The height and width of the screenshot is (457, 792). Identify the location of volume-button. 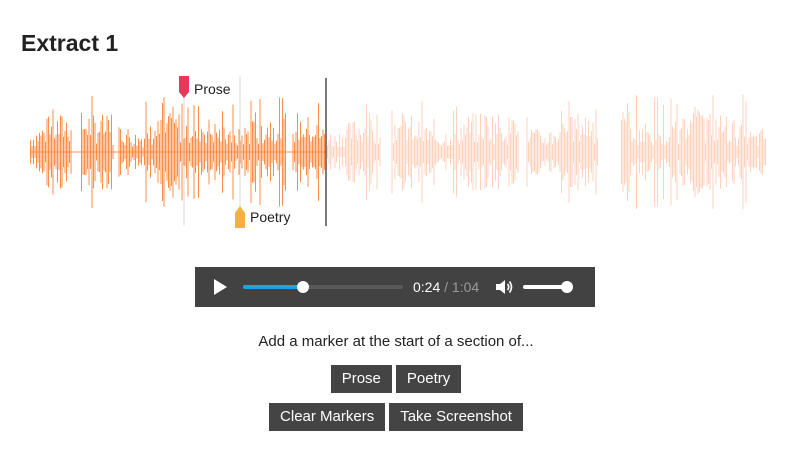
(505, 287).